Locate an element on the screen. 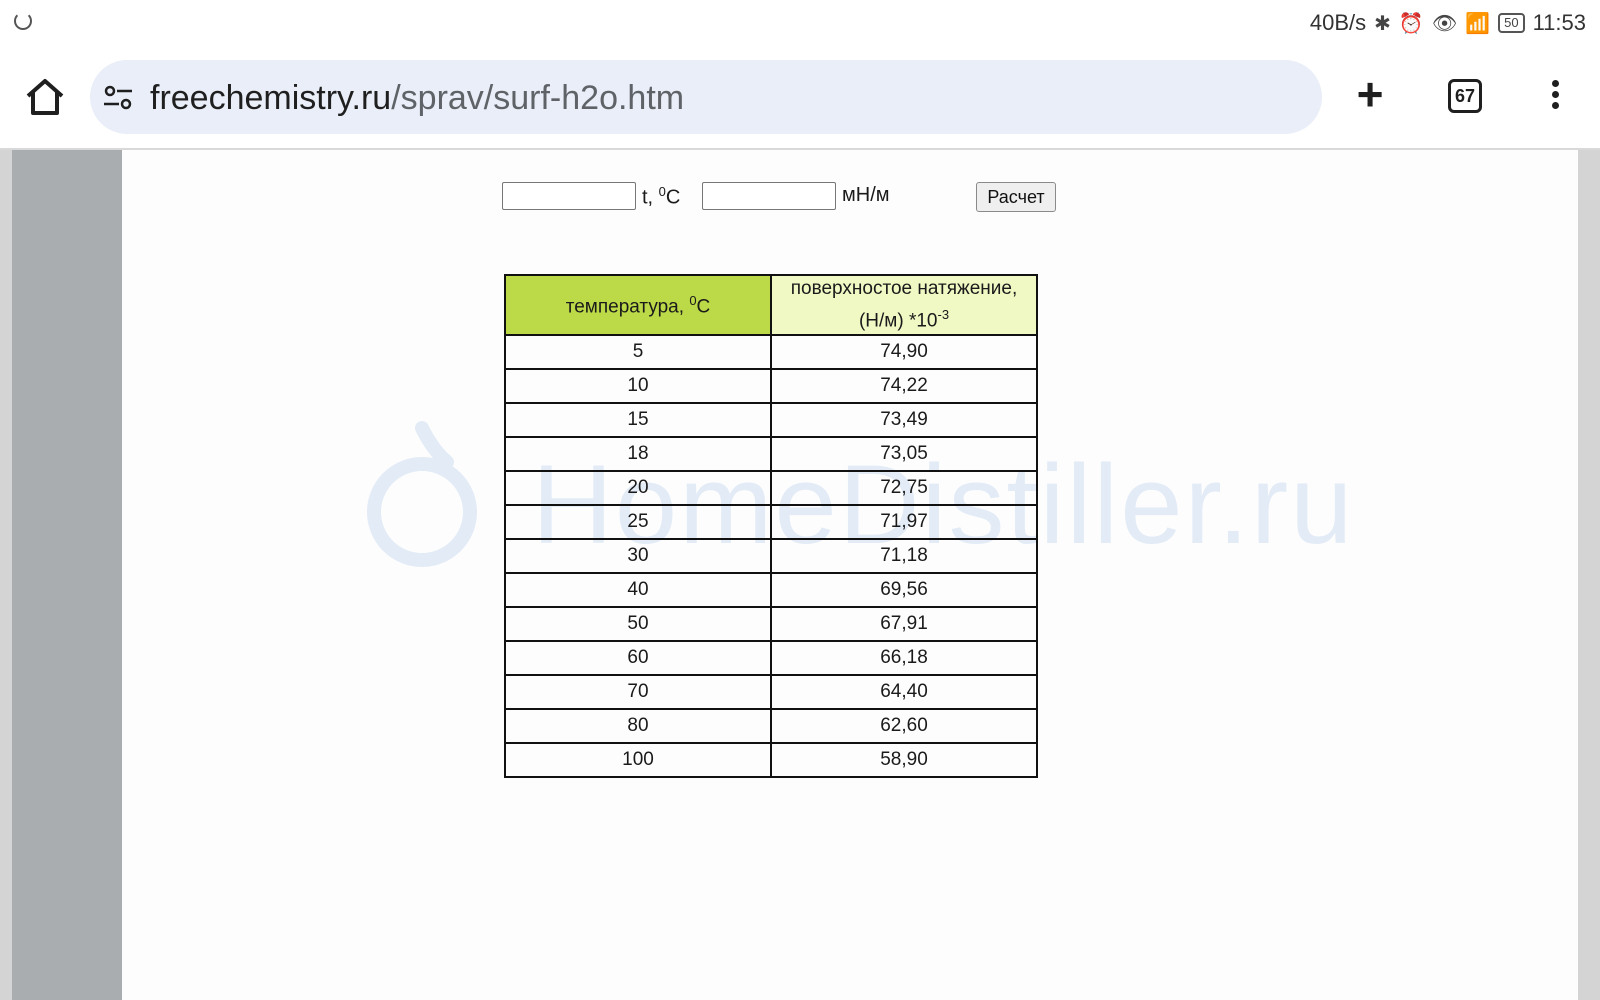 The width and height of the screenshot is (1600, 1000). tension-unit-label: мН/м is located at coordinates (866, 195).